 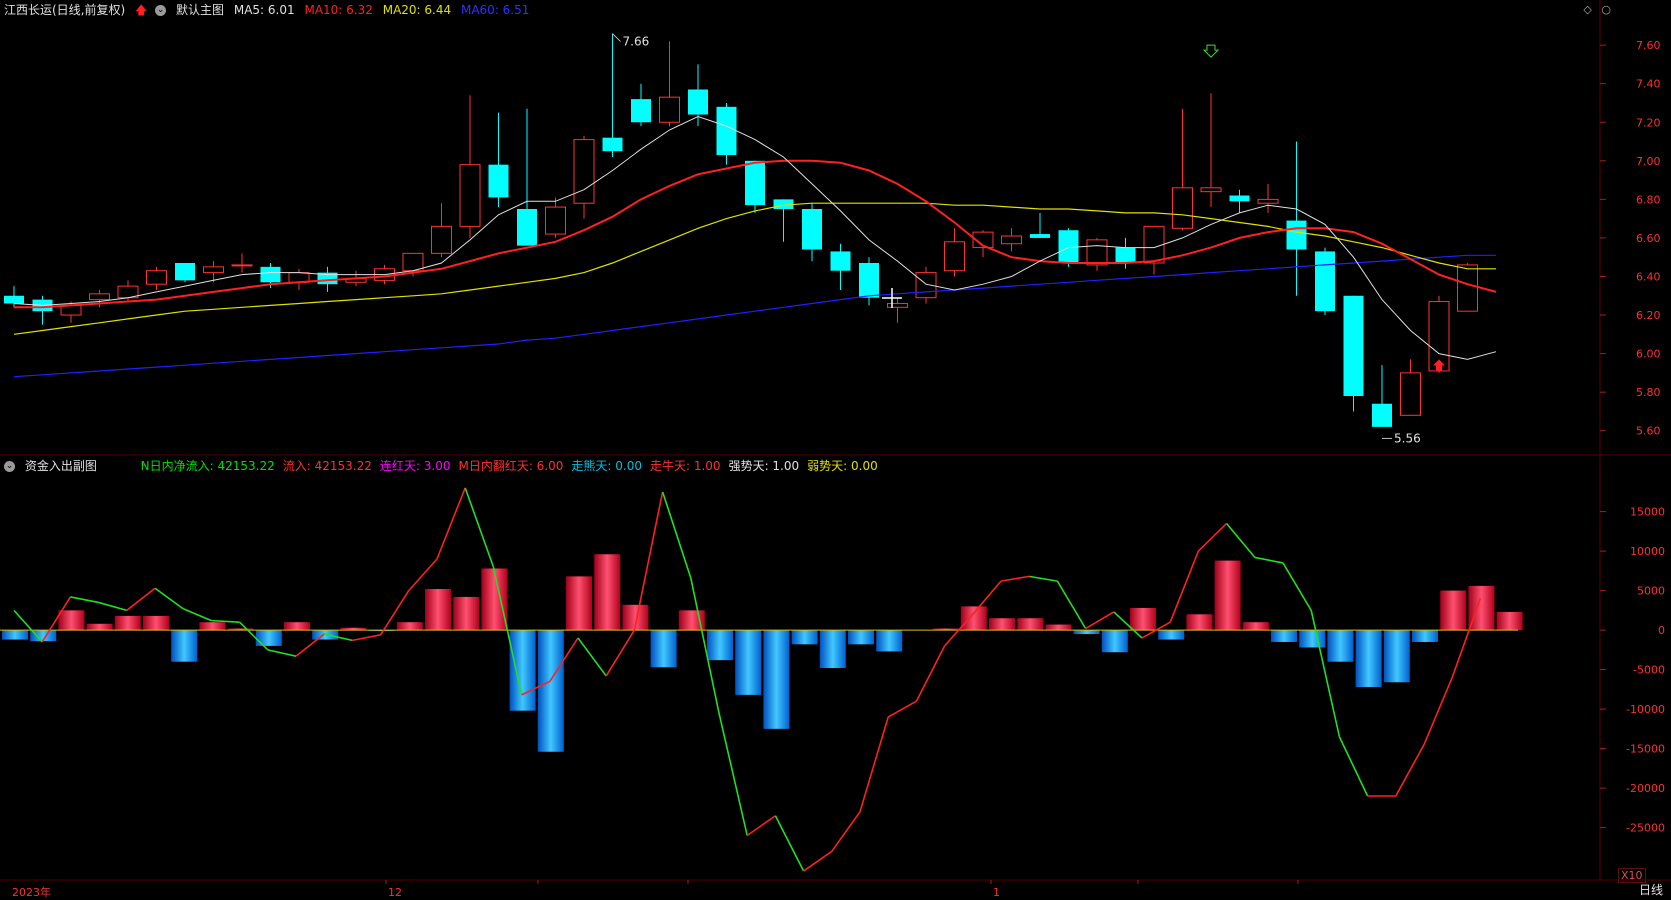 I want to click on sub-indicator-name: 资金入出副图, so click(x=61, y=466).